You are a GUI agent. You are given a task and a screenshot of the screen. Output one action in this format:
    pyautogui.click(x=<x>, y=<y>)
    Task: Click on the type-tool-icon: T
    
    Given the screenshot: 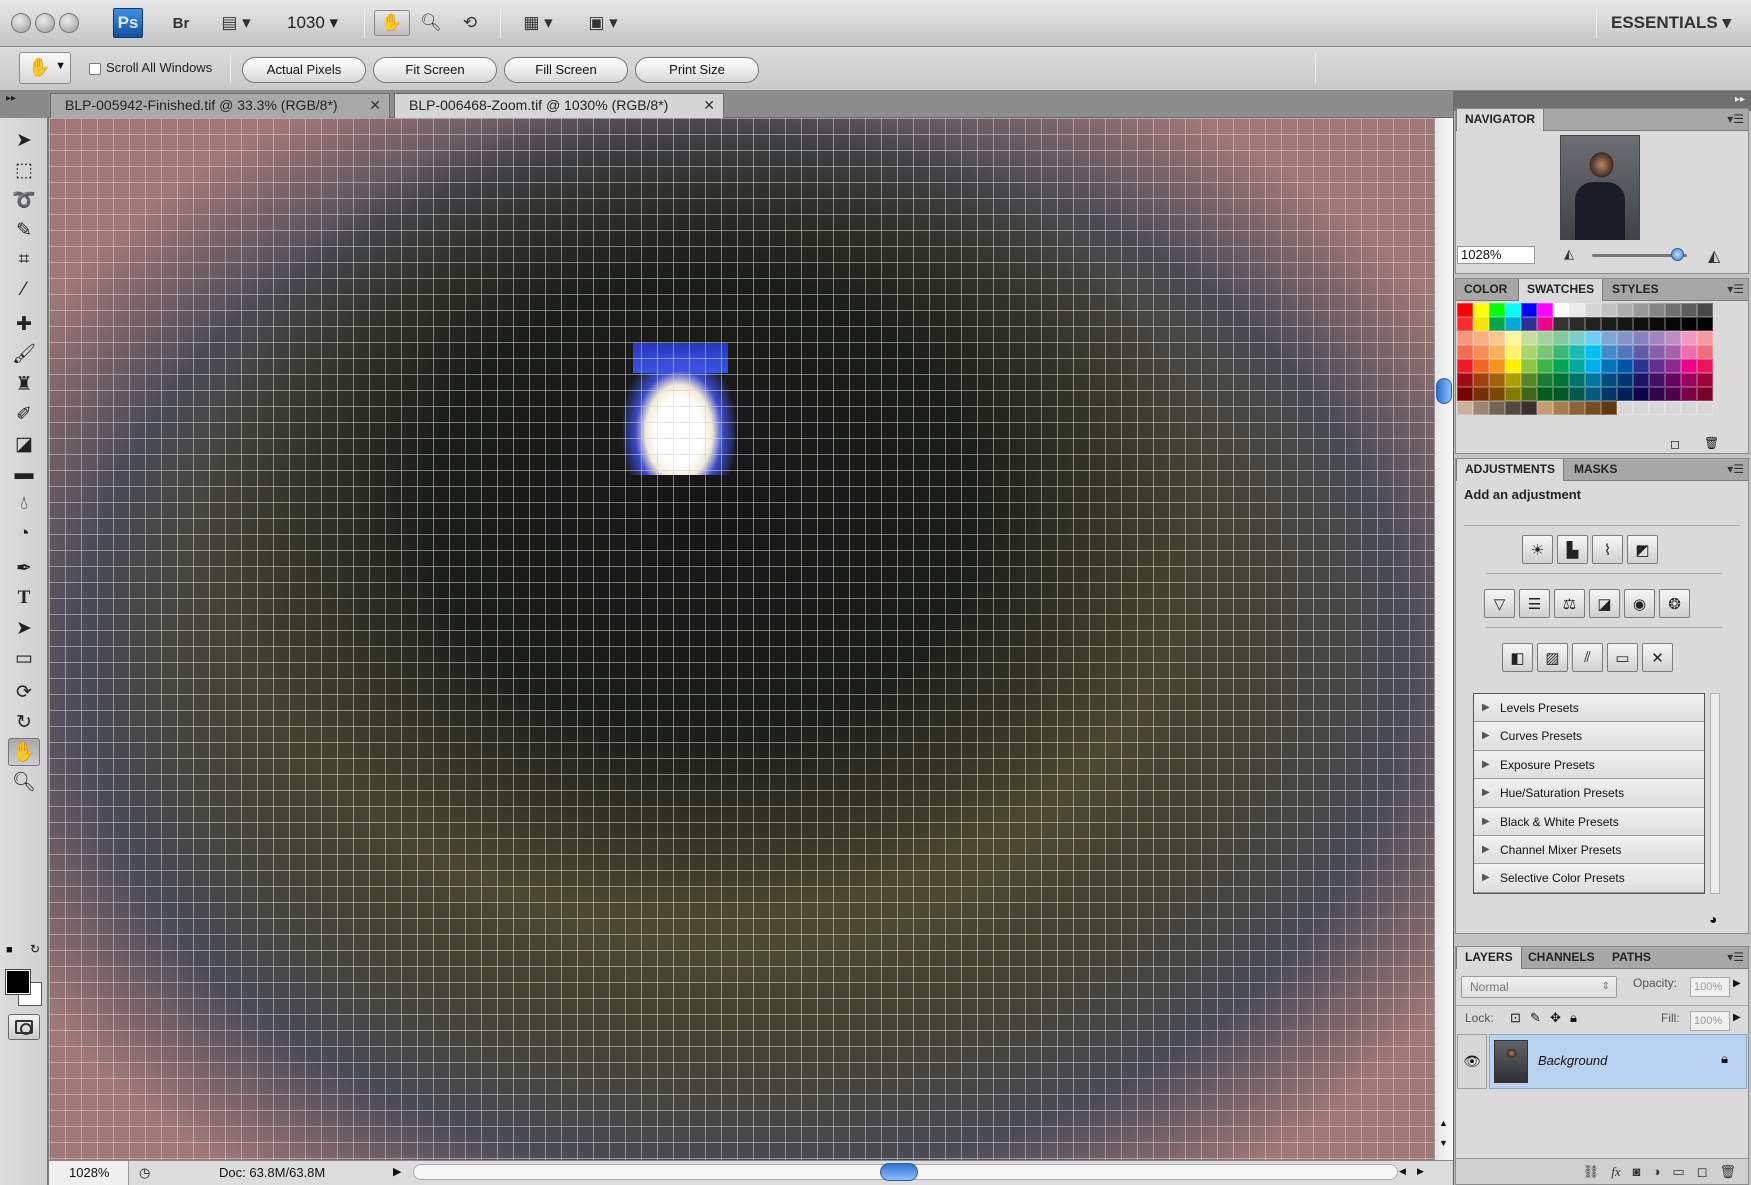 What is the action you would take?
    pyautogui.click(x=24, y=598)
    